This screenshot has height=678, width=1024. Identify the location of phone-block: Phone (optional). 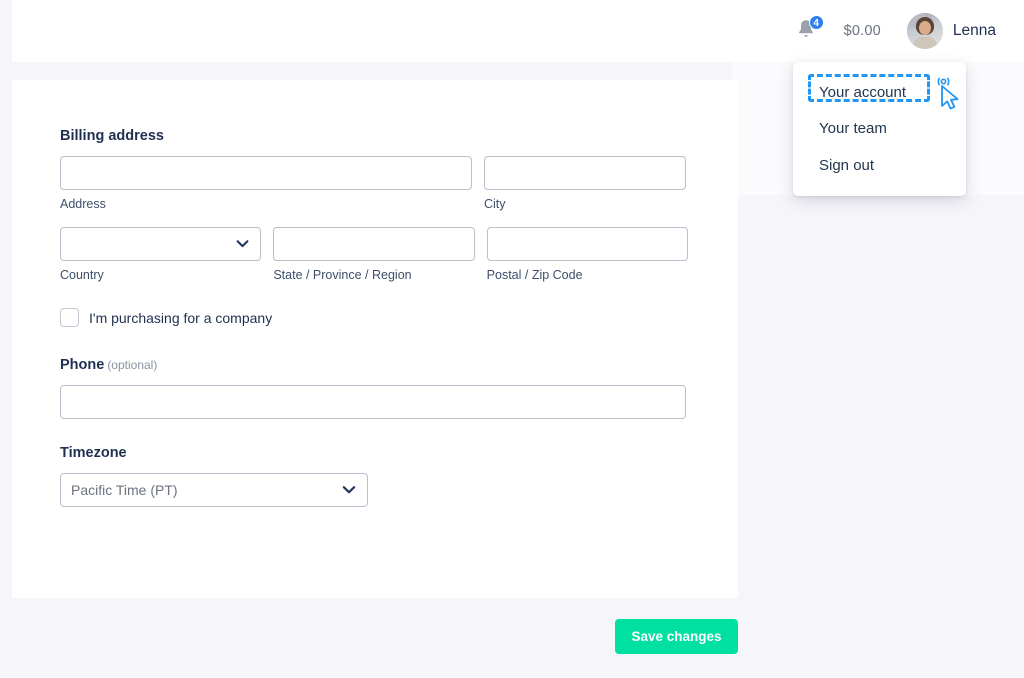
(374, 388).